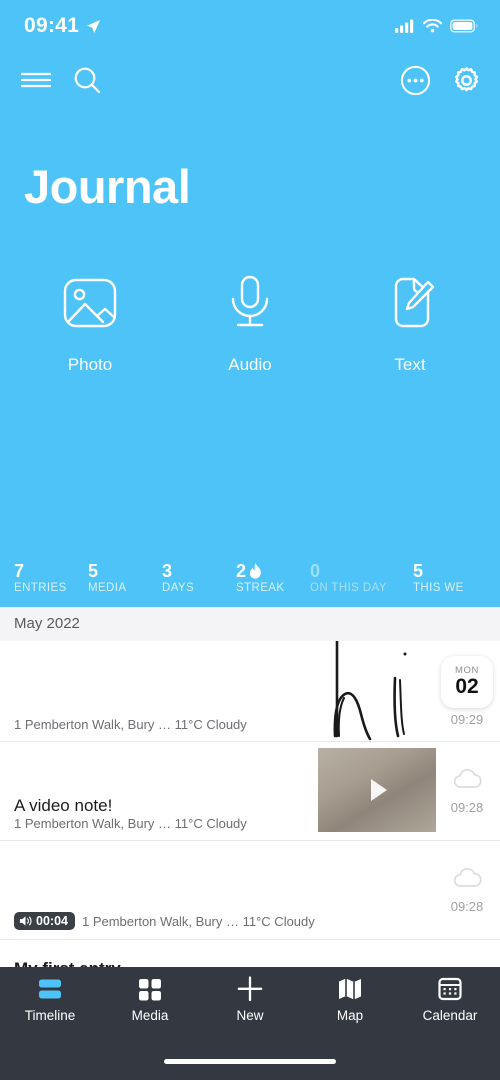  What do you see at coordinates (466, 80) in the screenshot?
I see `gear-icon` at bounding box center [466, 80].